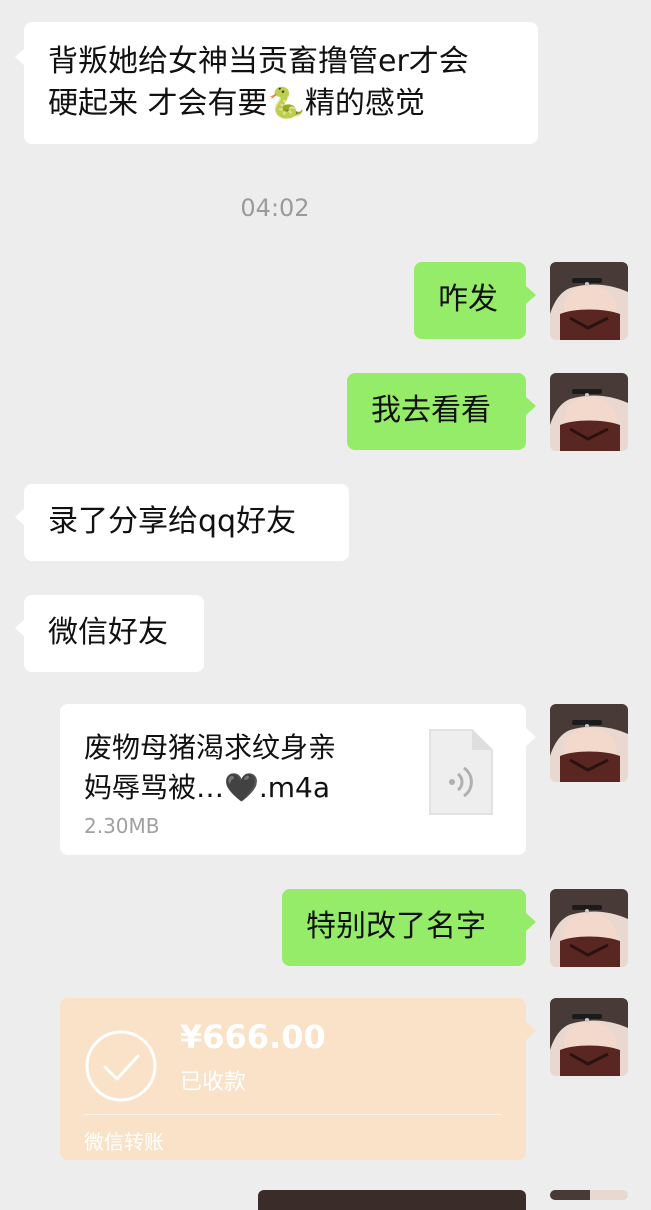  What do you see at coordinates (121, 1068) in the screenshot?
I see `check-circle-icon` at bounding box center [121, 1068].